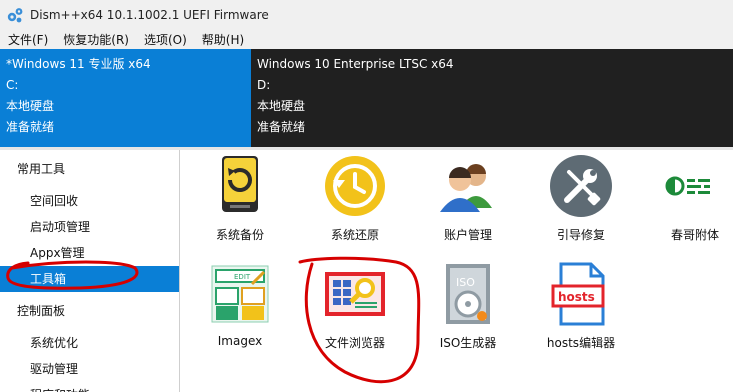  I want to click on sidebar-item-startup-manager: 启动项管理, so click(89, 227).